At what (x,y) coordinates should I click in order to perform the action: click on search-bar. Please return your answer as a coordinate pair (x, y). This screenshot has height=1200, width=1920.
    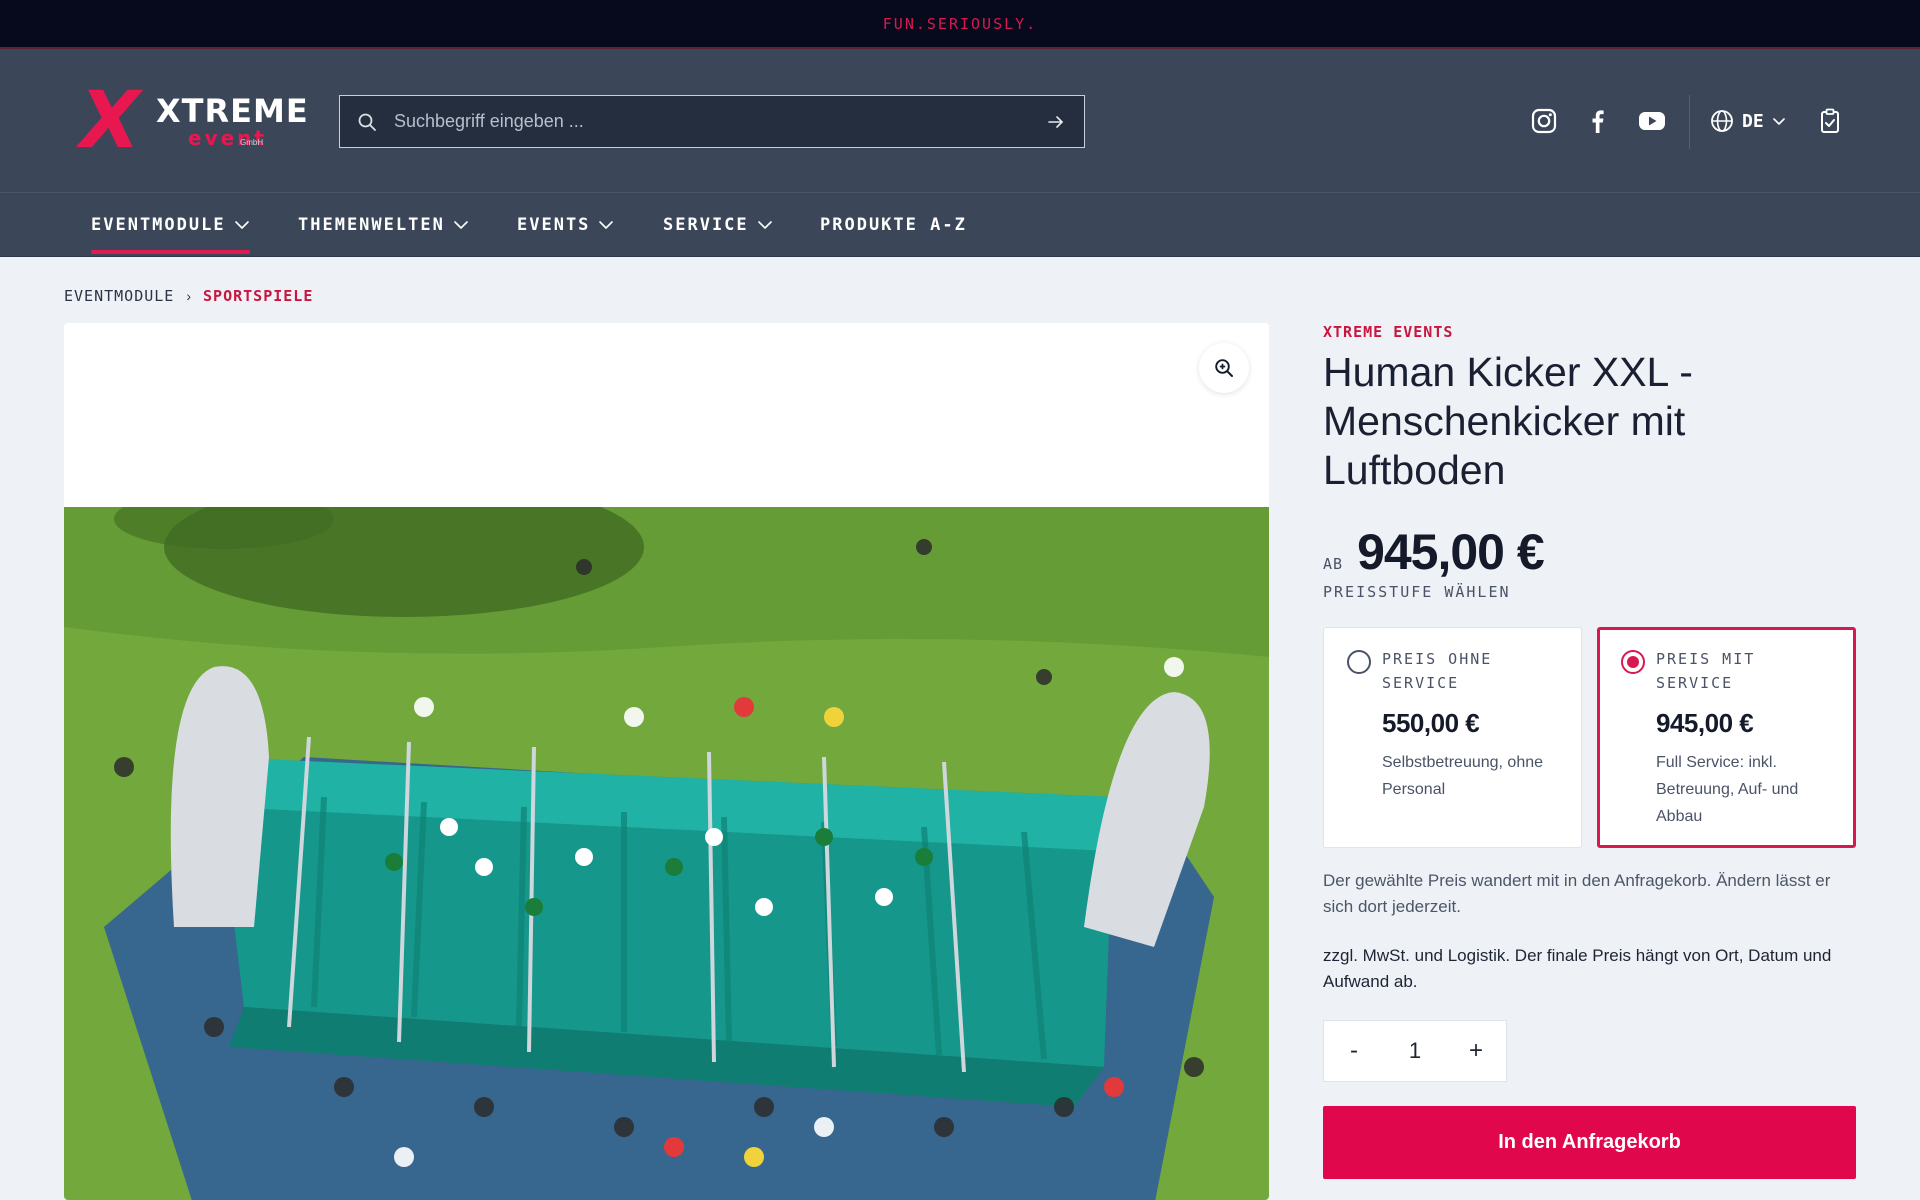
    Looking at the image, I should click on (712, 121).